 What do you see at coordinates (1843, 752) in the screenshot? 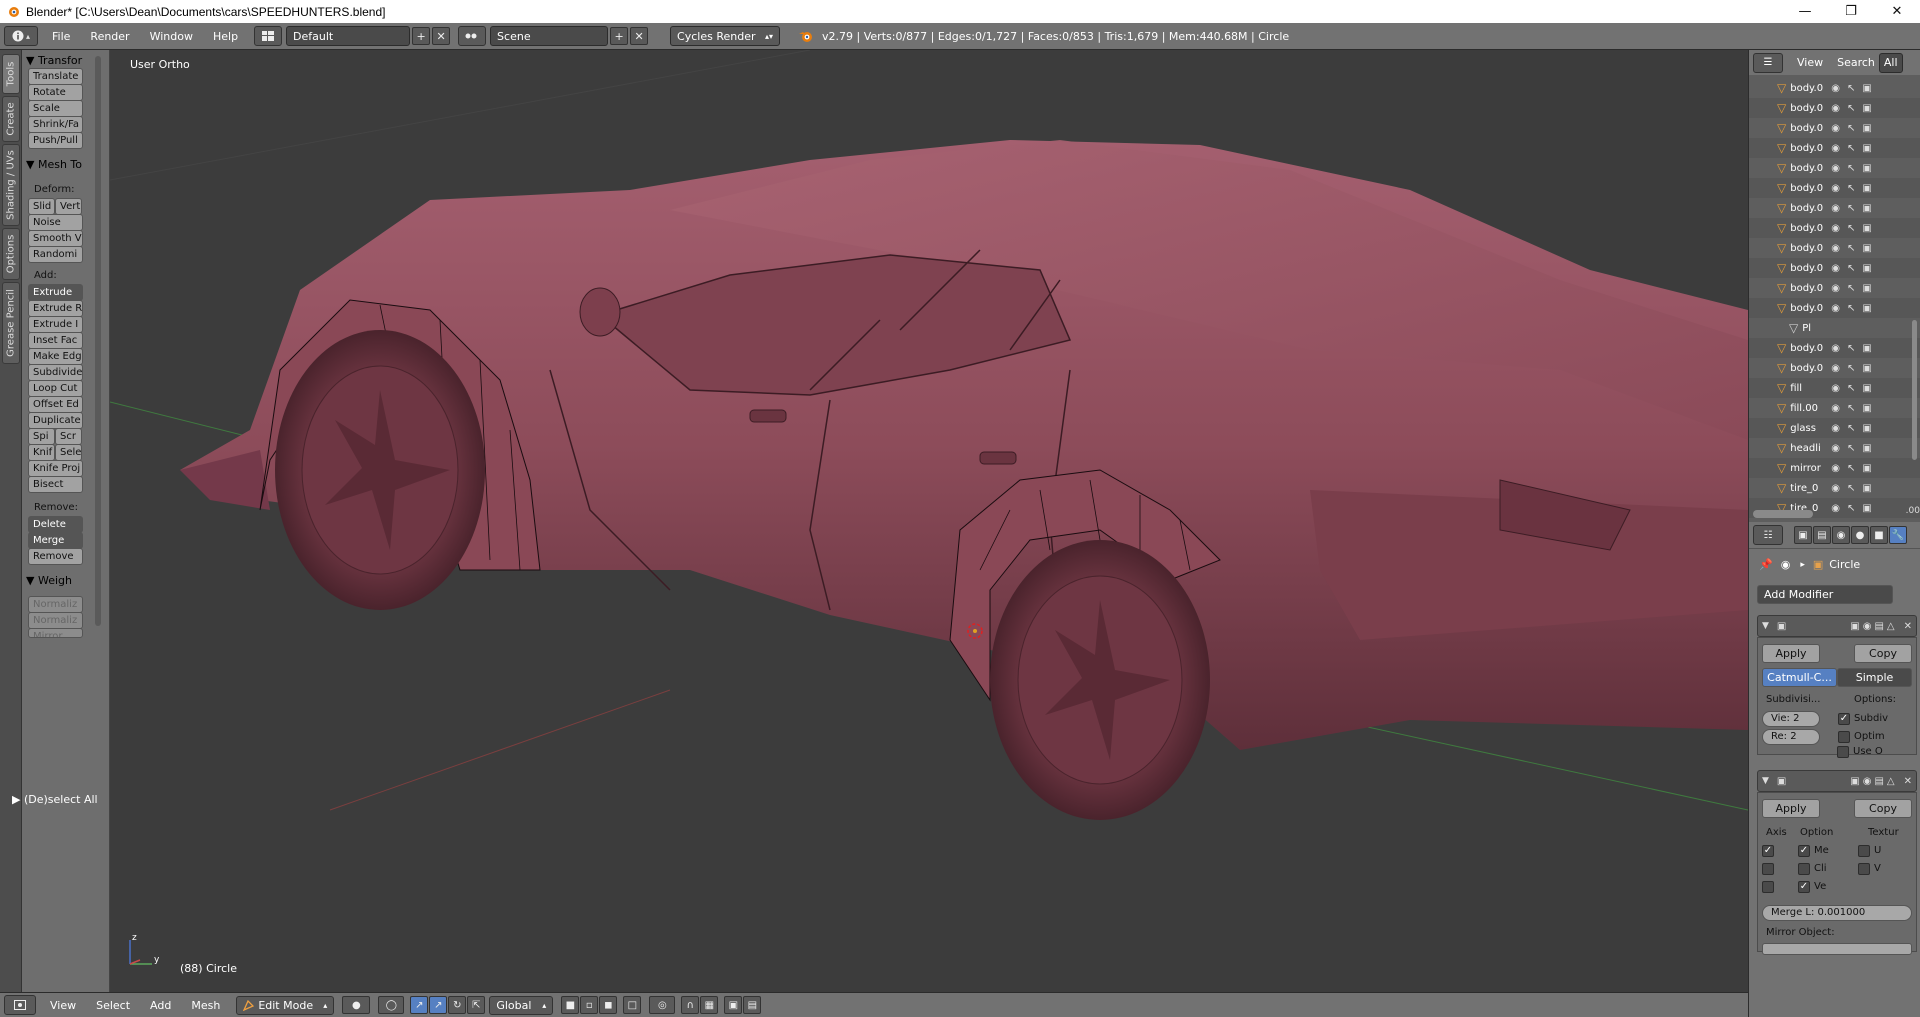
I see `use-opensubdiv-checkbox` at bounding box center [1843, 752].